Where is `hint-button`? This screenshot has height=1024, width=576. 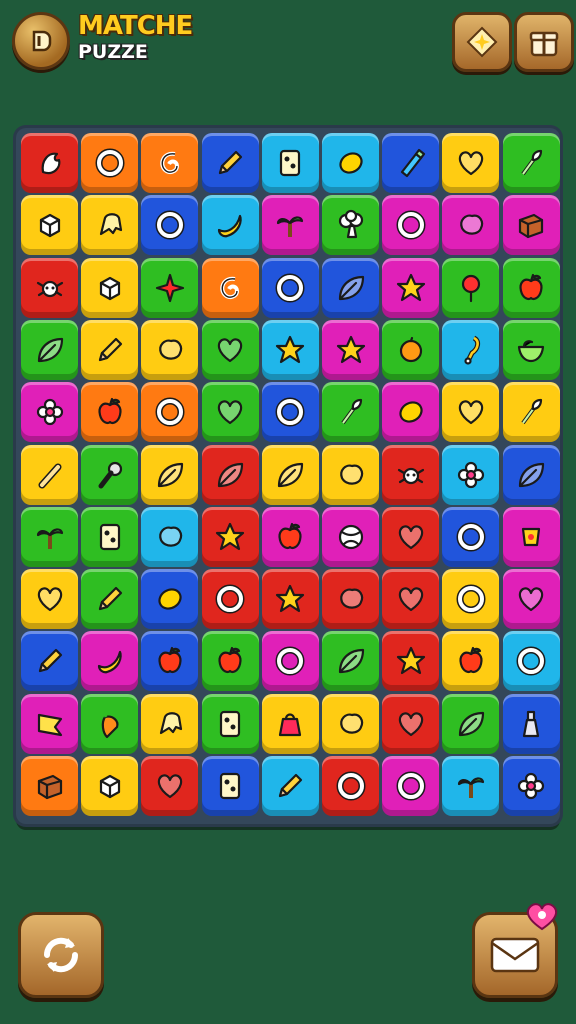
hint-button is located at coordinates (482, 42).